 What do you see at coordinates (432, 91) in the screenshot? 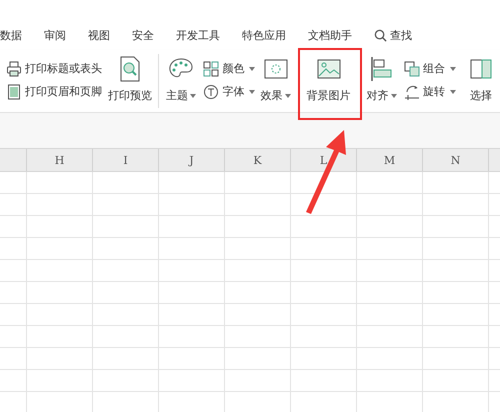
I see `ribbon-button: 旋转` at bounding box center [432, 91].